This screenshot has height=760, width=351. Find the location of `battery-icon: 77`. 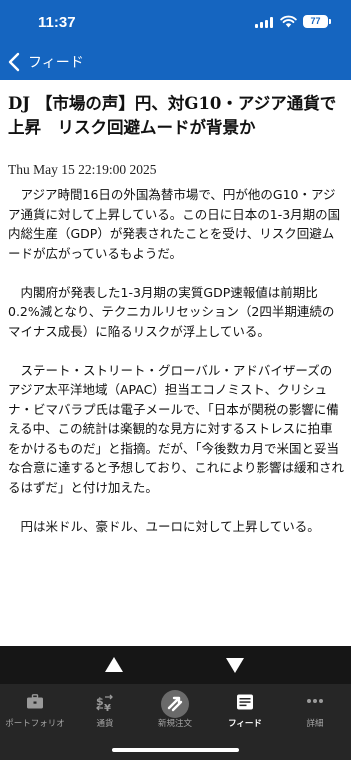

battery-icon: 77 is located at coordinates (317, 21).